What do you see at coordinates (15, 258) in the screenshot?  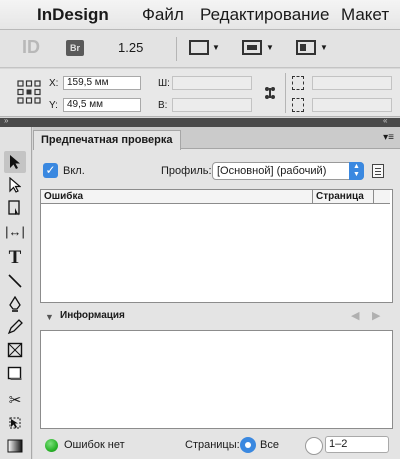 I see `type-tool-icon: T` at bounding box center [15, 258].